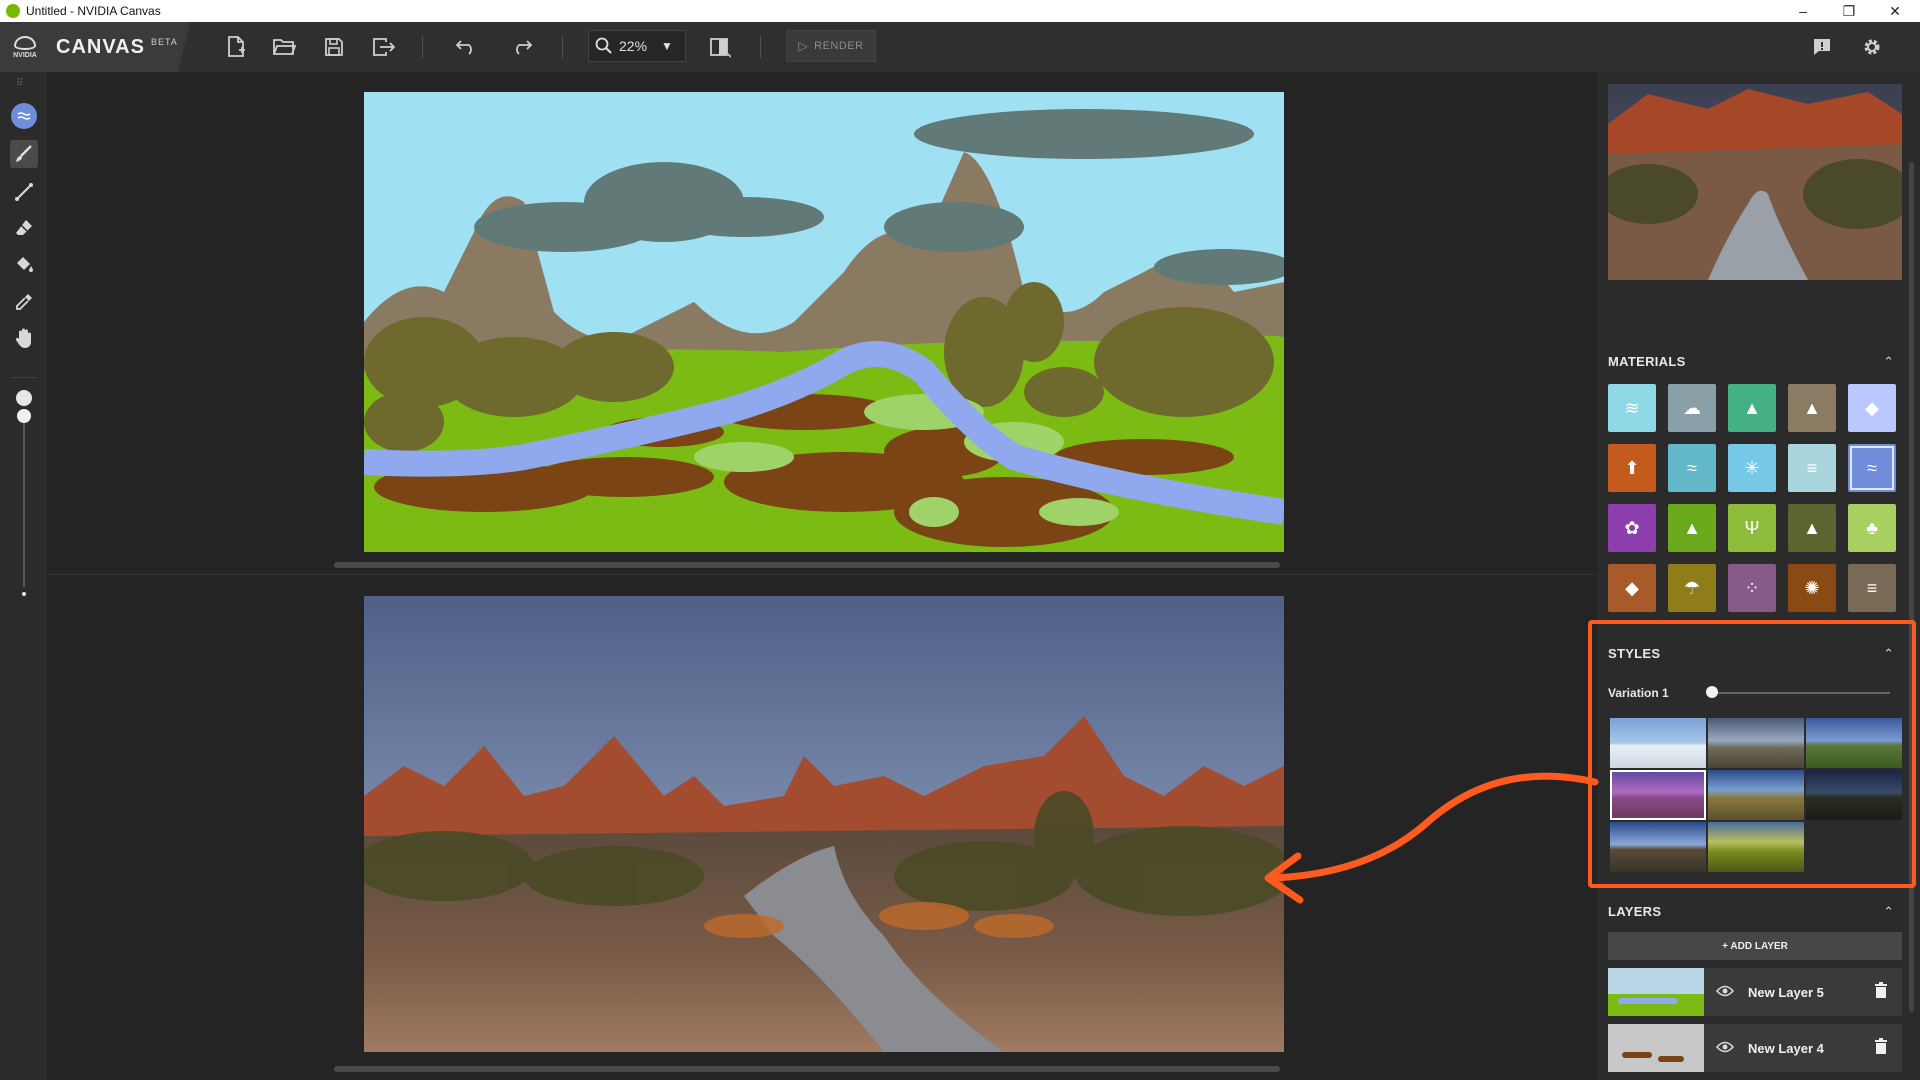 The image size is (1920, 1080). I want to click on minimize-button: –, so click(1803, 11).